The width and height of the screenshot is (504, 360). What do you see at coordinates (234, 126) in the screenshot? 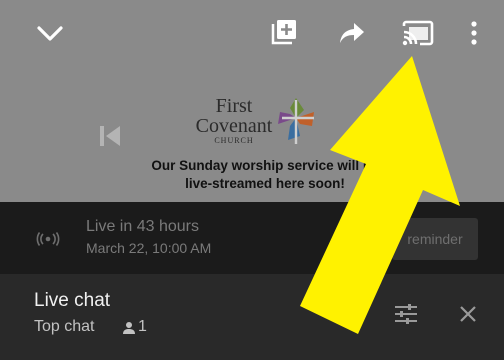
I see `logo-line-covenant: Covenant` at bounding box center [234, 126].